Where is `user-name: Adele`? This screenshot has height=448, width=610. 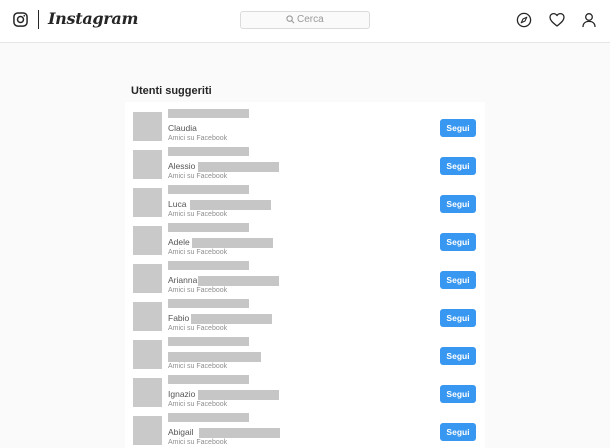 user-name: Adele is located at coordinates (179, 242).